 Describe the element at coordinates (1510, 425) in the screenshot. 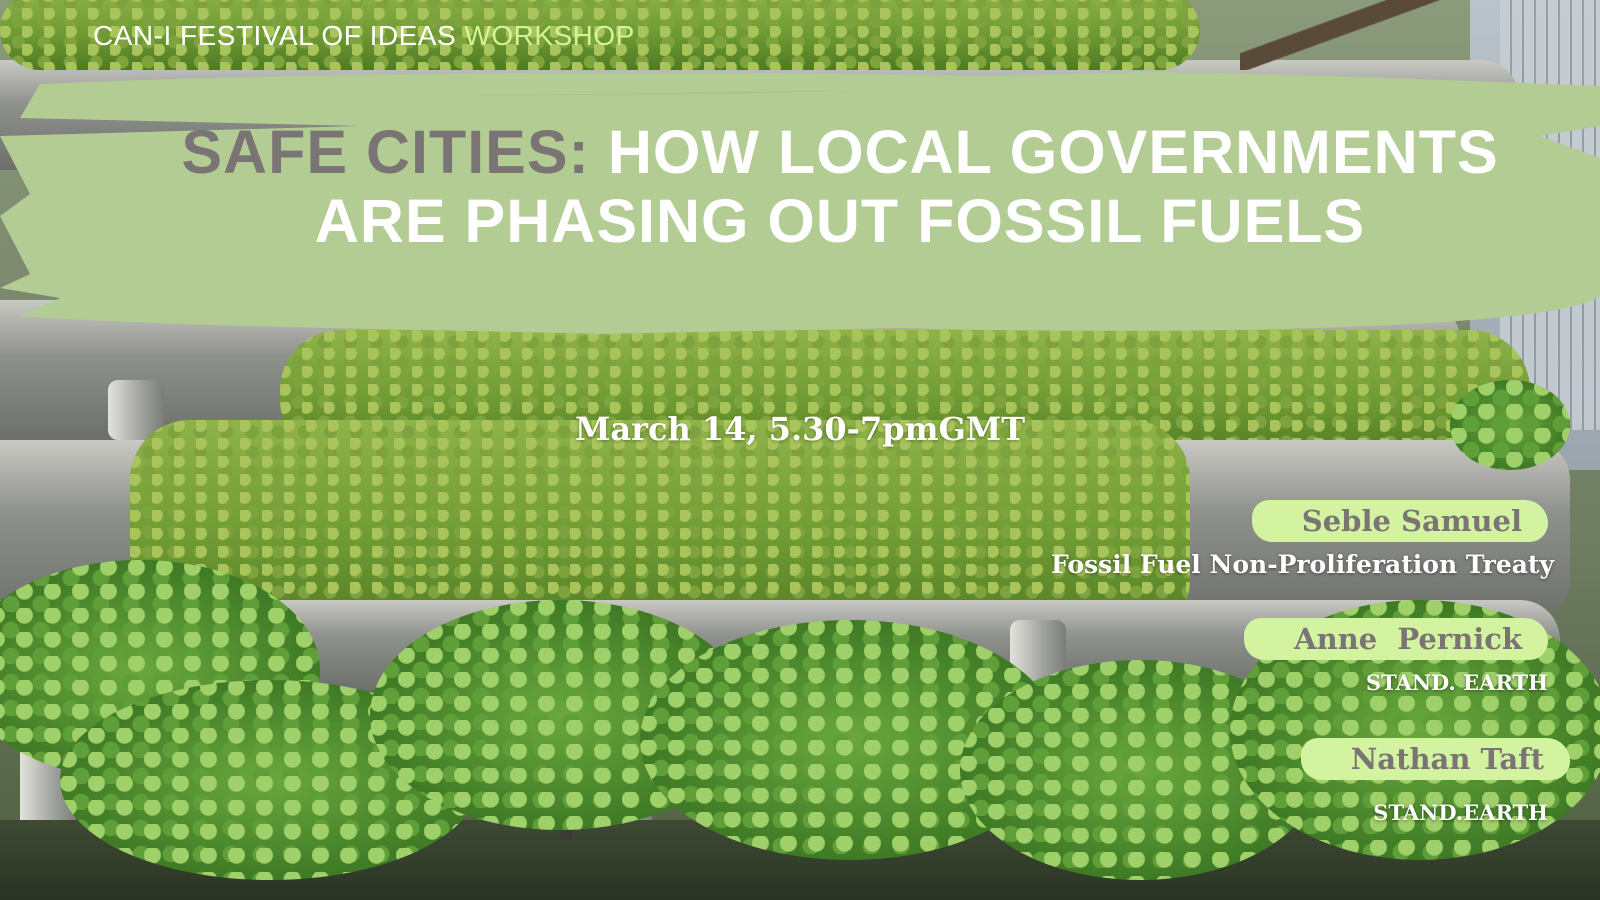

I see `tree-canopy` at that location.